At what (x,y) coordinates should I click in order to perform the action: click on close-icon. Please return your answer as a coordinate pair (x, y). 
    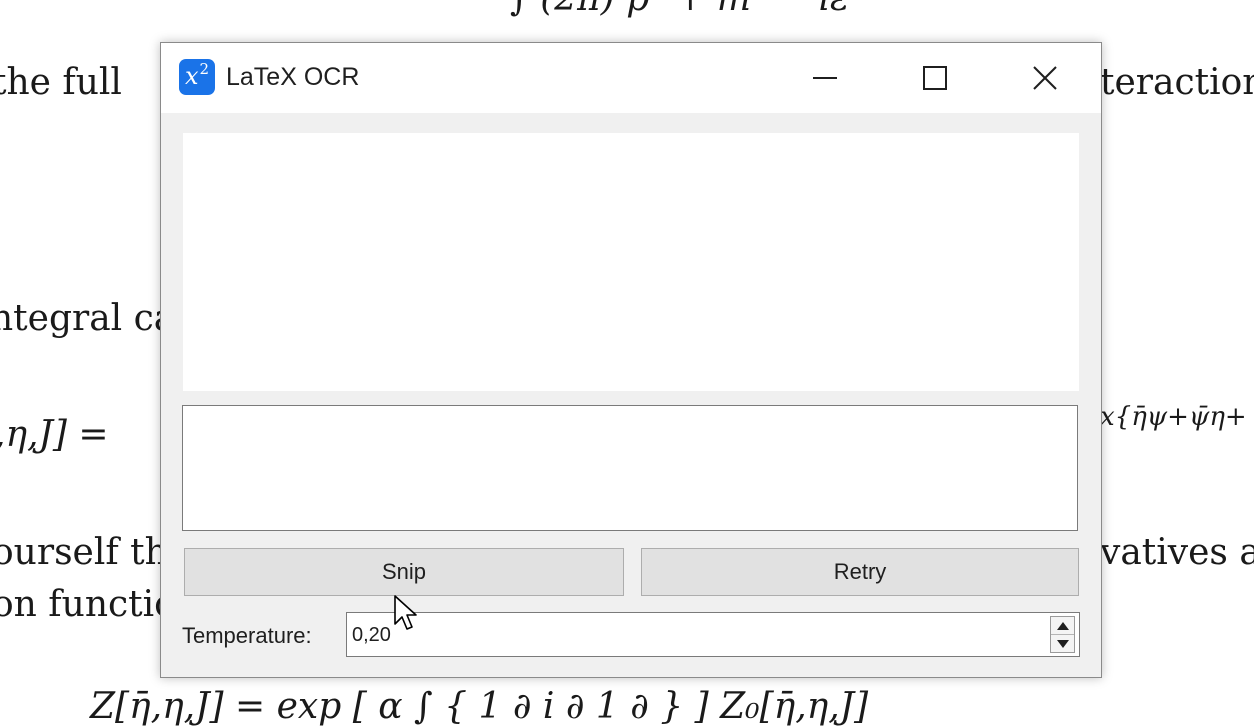
    Looking at the image, I should click on (1045, 78).